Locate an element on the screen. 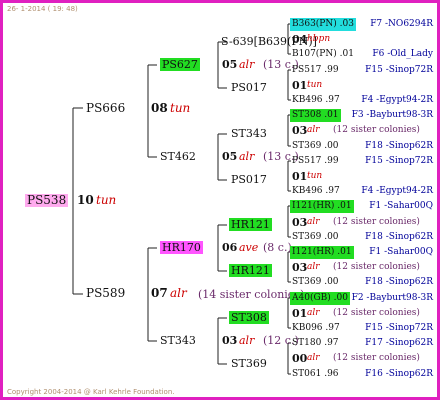 The height and width of the screenshot is (400, 440). gen2-a-breeder: alr is located at coordinates (247, 64).